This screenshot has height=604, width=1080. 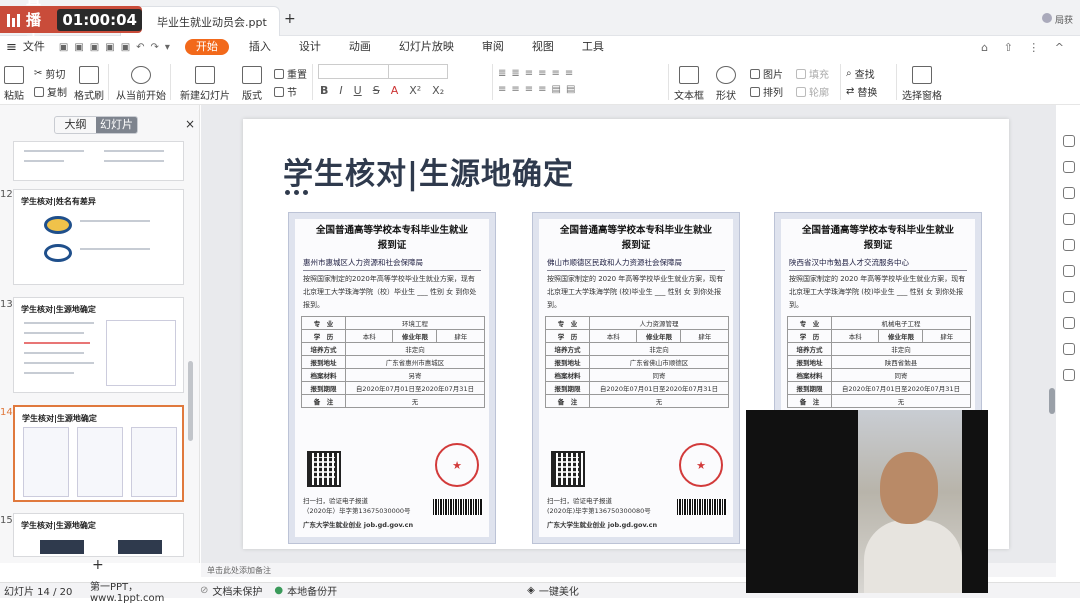 What do you see at coordinates (6, 304) in the screenshot?
I see `slide-number: 13` at bounding box center [6, 304].